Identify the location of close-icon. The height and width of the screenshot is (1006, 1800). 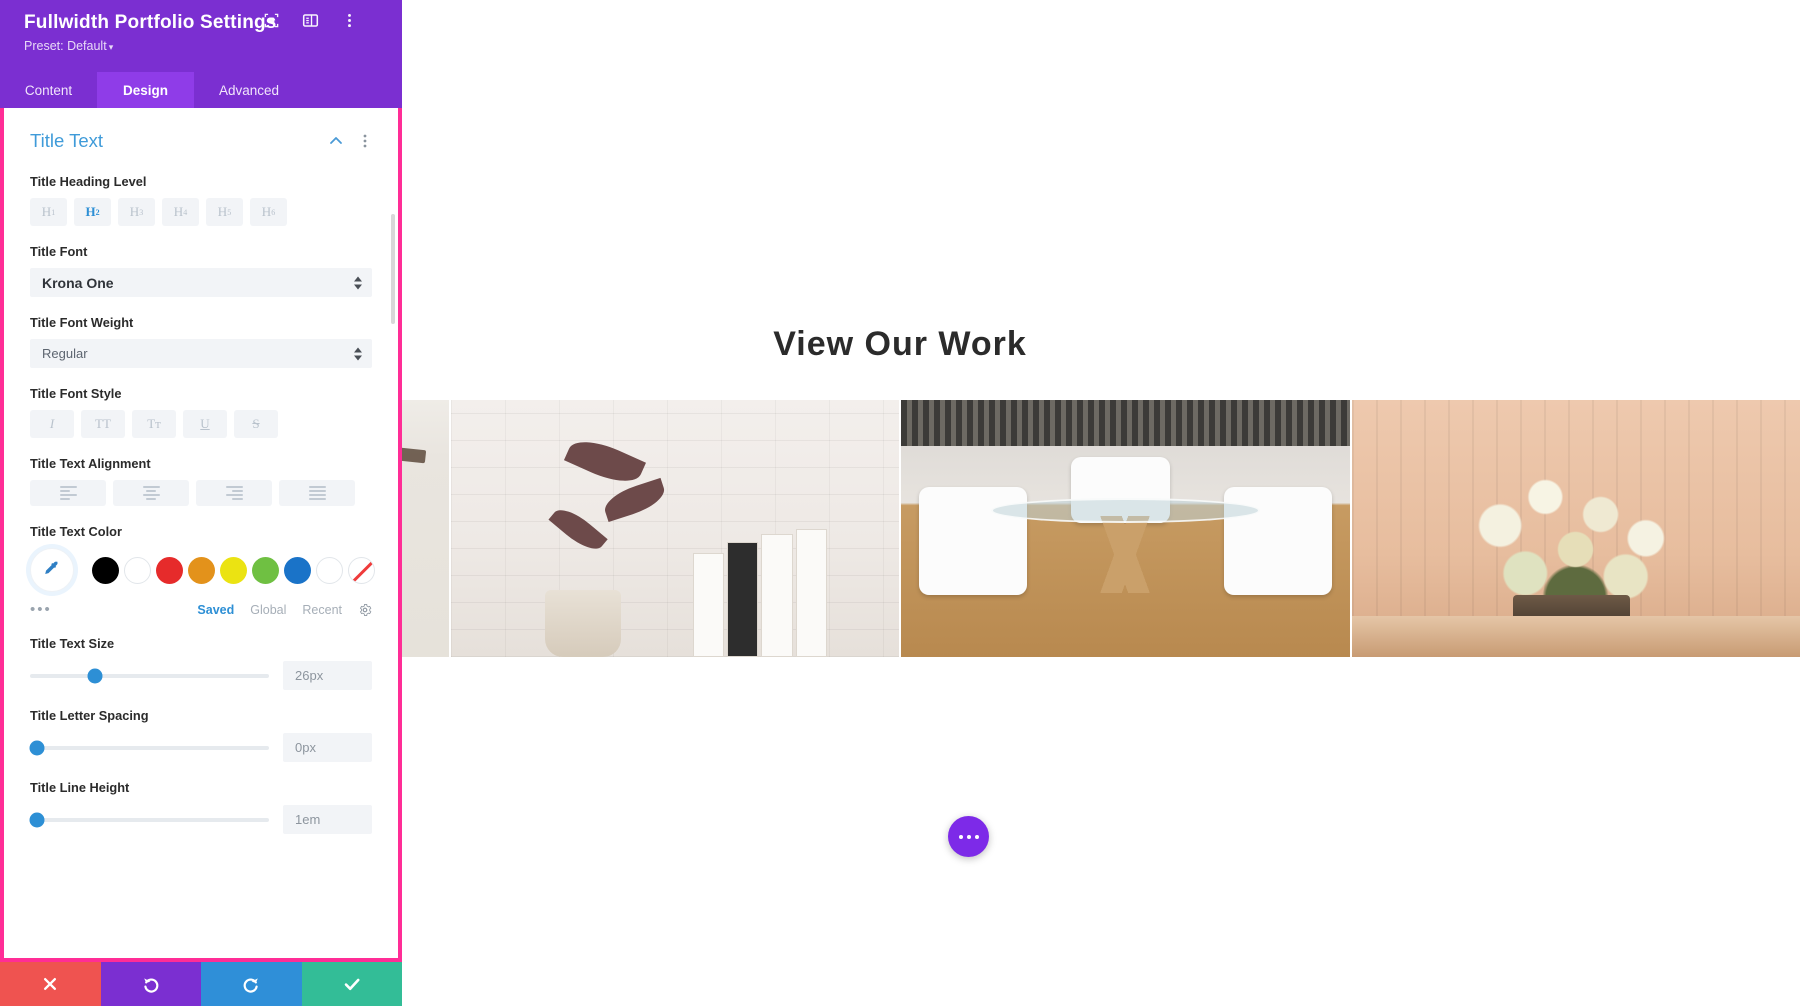
(50, 984).